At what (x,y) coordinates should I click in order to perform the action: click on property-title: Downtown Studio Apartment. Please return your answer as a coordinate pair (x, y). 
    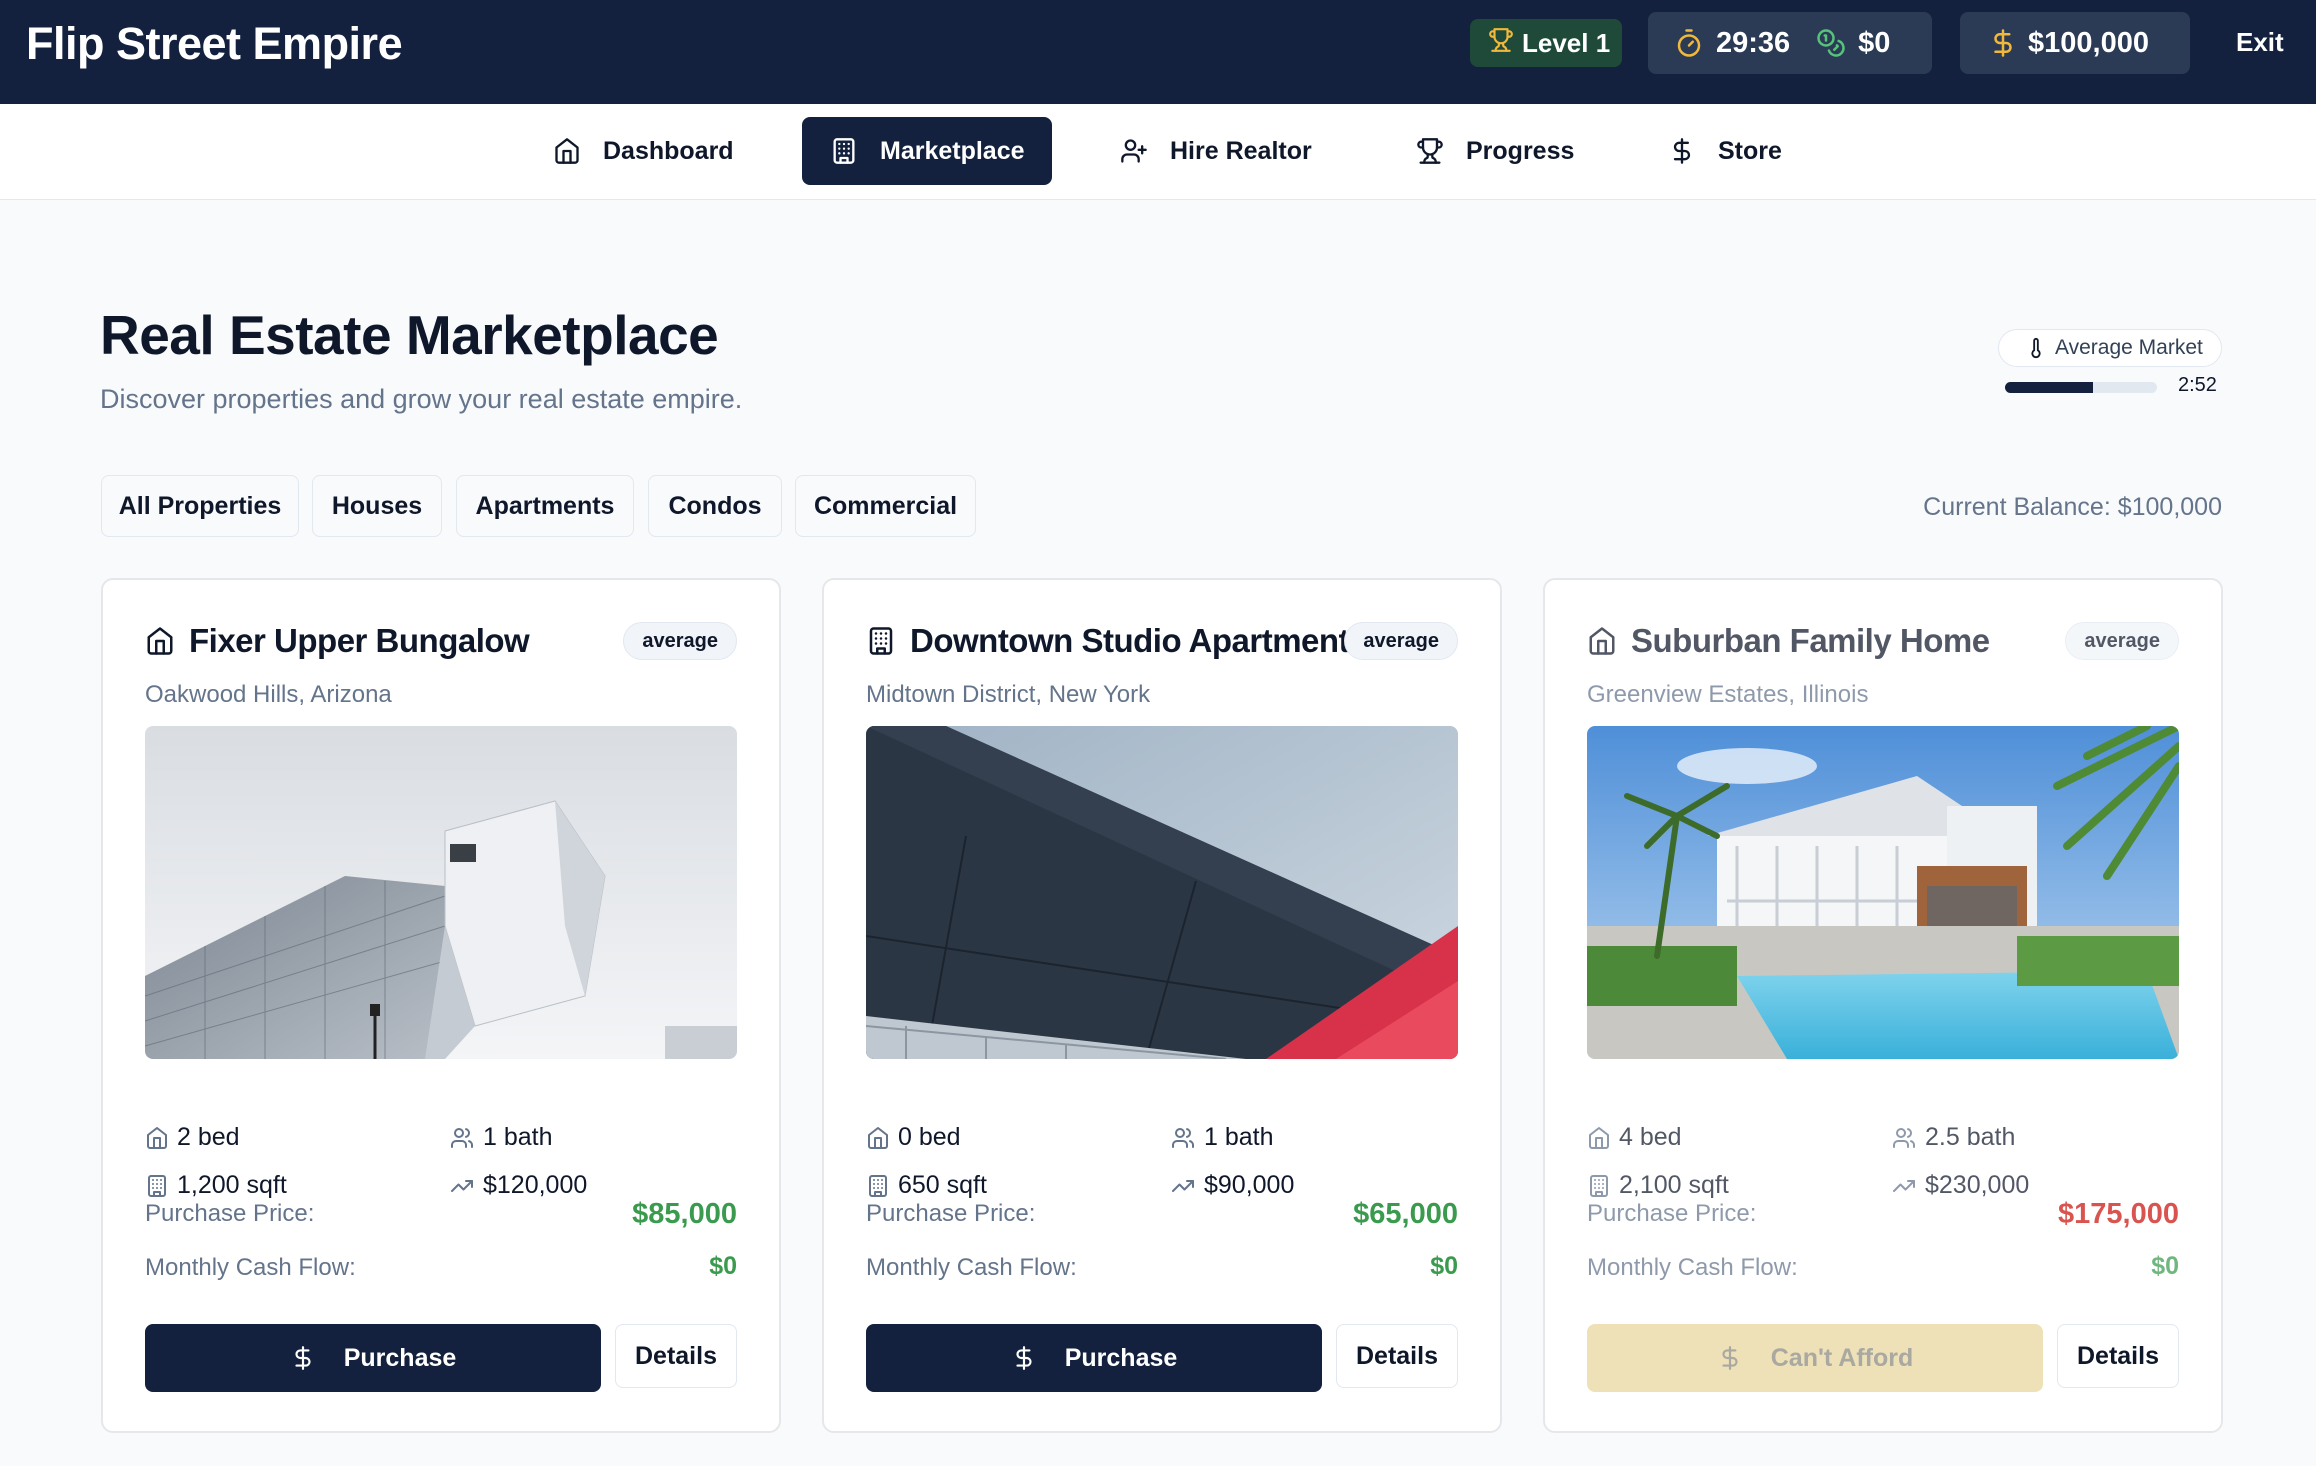
    Looking at the image, I should click on (1130, 640).